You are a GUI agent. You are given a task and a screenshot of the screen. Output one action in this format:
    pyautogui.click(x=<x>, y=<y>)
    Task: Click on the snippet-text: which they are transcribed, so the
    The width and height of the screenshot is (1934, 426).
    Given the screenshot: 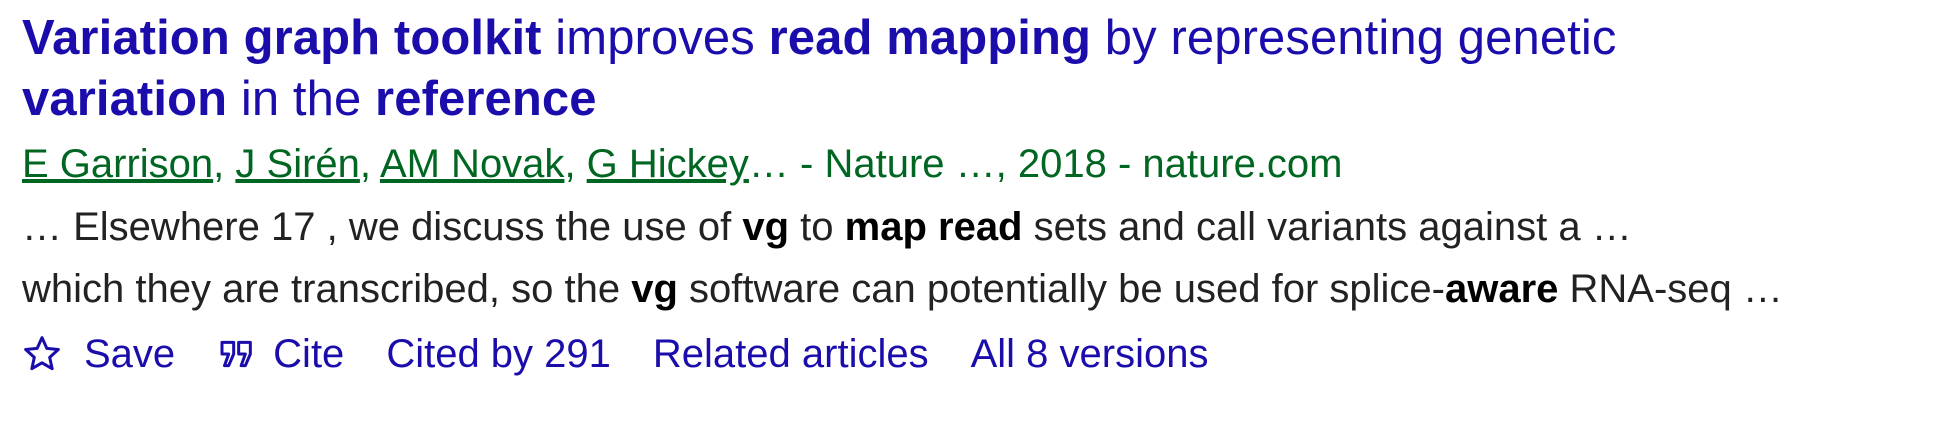 What is the action you would take?
    pyautogui.click(x=327, y=289)
    